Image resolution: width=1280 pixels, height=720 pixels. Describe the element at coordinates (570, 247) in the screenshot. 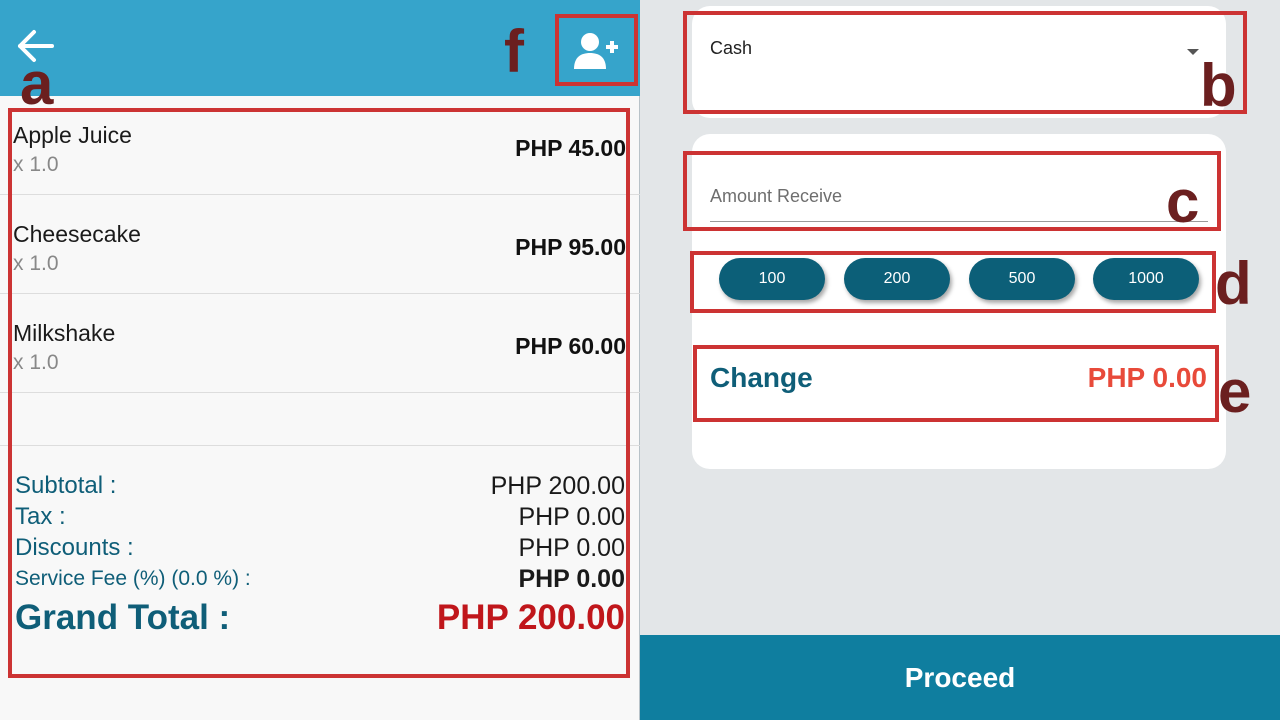

I see `item-price: PHP 95.00` at that location.